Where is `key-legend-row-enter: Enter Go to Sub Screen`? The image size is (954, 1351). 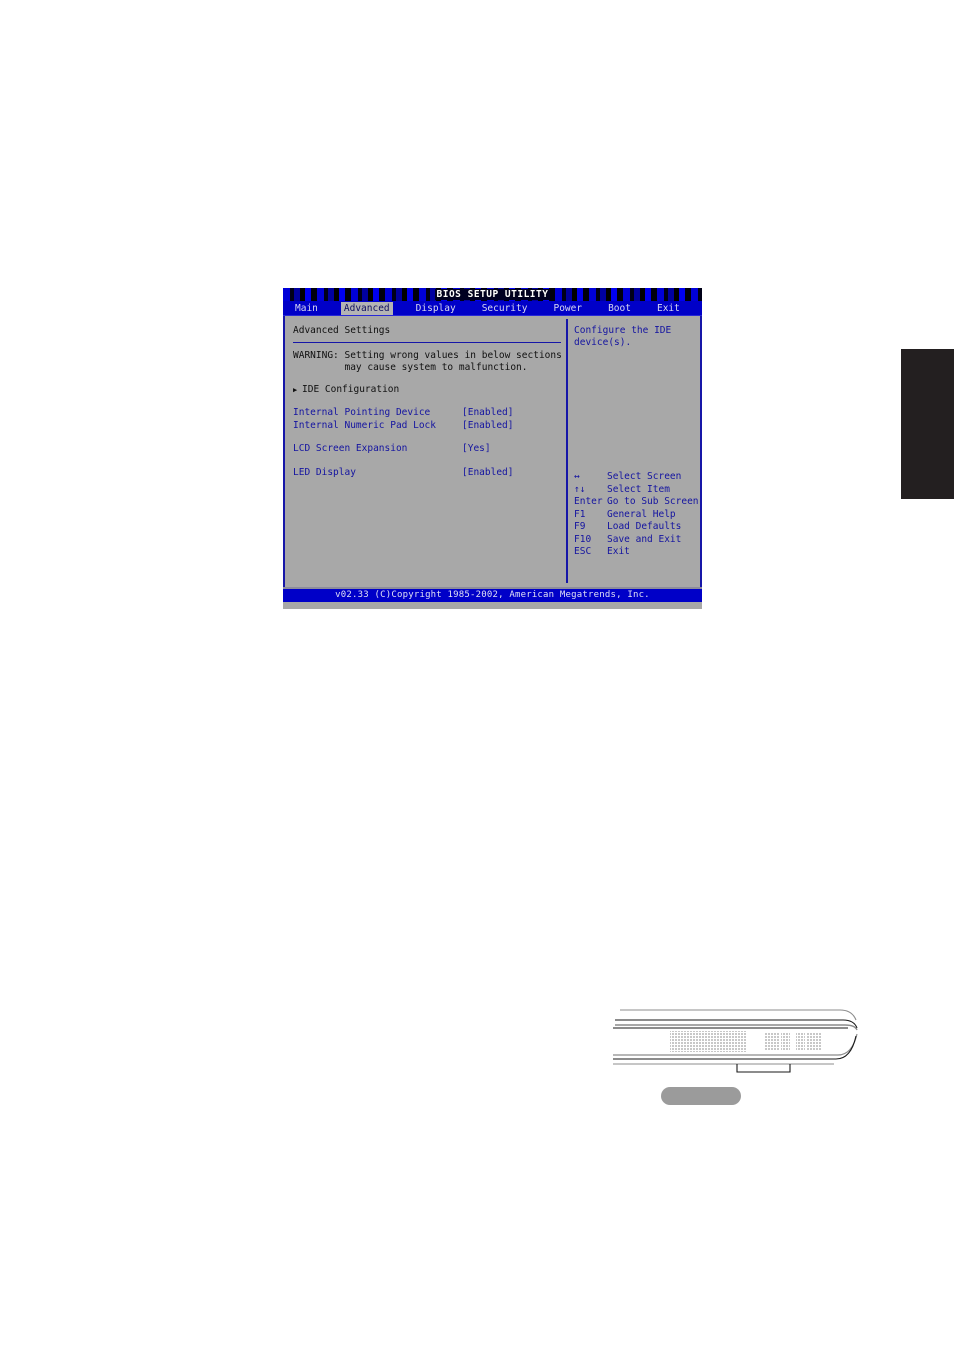
key-legend-row-enter: Enter Go to Sub Screen is located at coordinates (636, 502).